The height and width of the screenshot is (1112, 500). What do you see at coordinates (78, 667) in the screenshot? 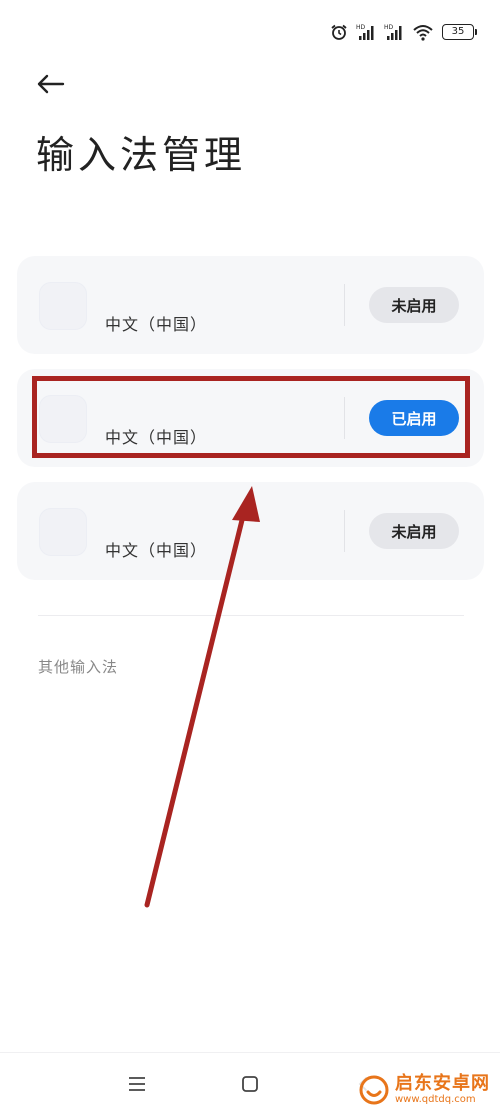
I see `other-input-methods-label: 其他输入法` at bounding box center [78, 667].